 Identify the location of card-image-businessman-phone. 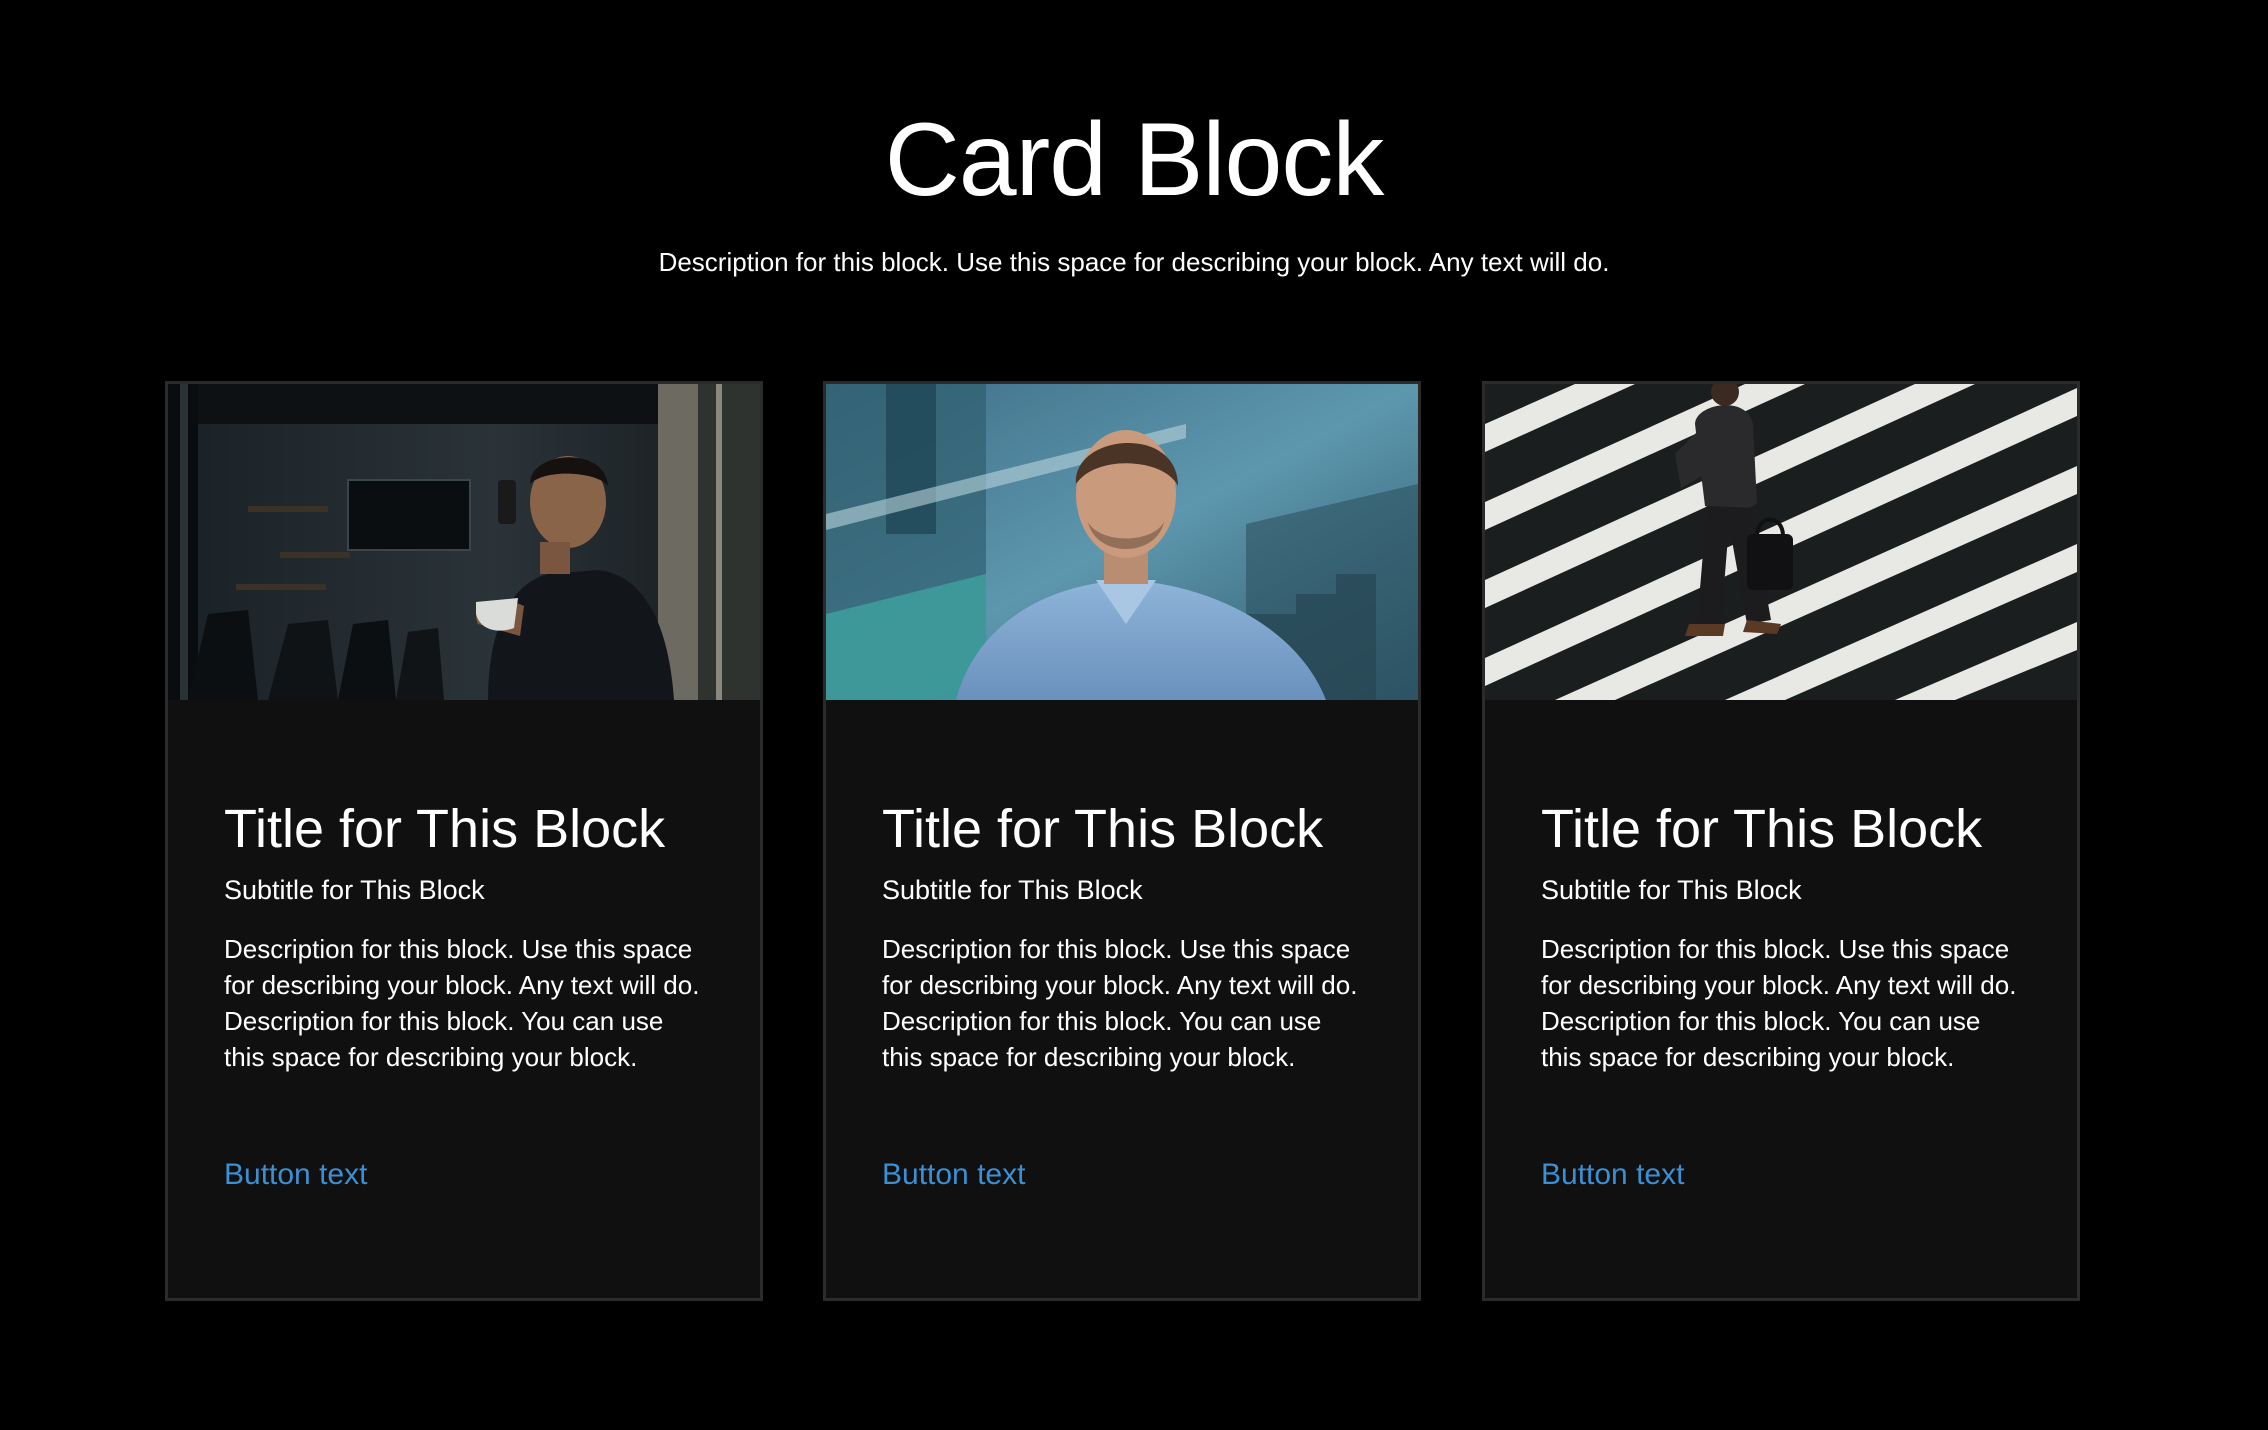
(464, 542).